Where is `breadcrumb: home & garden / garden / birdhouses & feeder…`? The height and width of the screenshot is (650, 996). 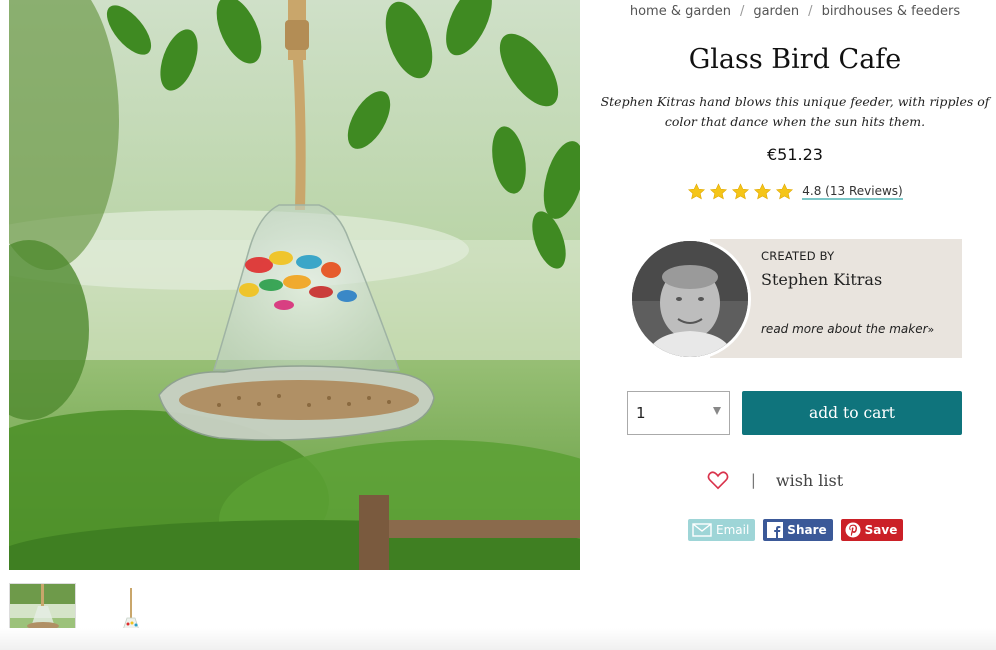
breadcrumb: home & garden / garden / birdhouses & feeder… is located at coordinates (795, 11).